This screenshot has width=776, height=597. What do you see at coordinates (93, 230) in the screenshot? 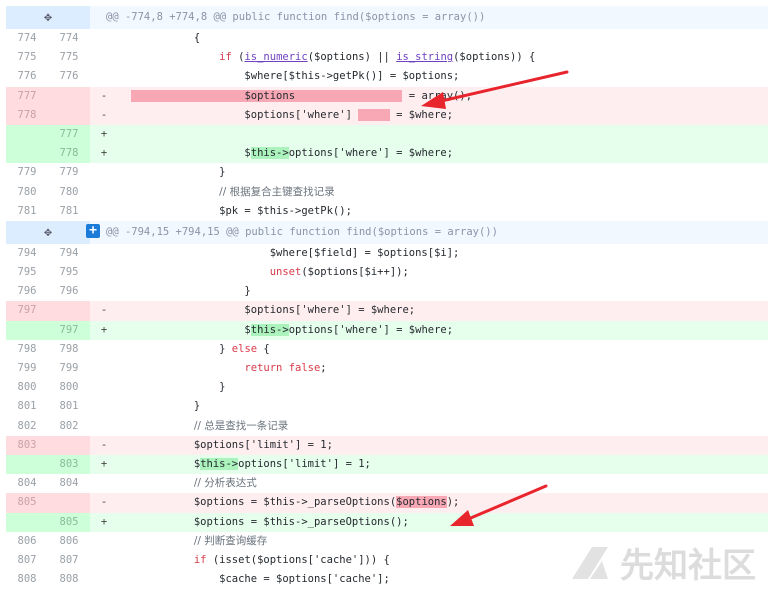
I see `add-comment-button: +` at bounding box center [93, 230].